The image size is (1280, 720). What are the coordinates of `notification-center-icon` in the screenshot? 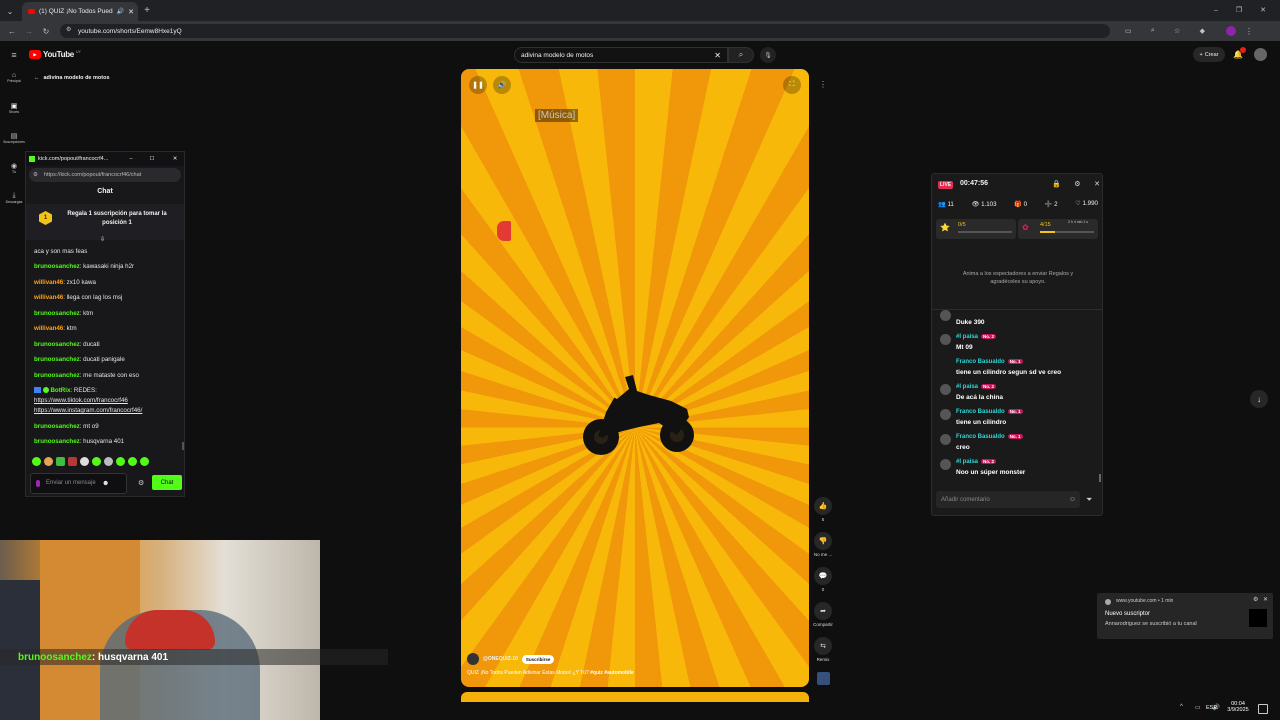 It's located at (1263, 709).